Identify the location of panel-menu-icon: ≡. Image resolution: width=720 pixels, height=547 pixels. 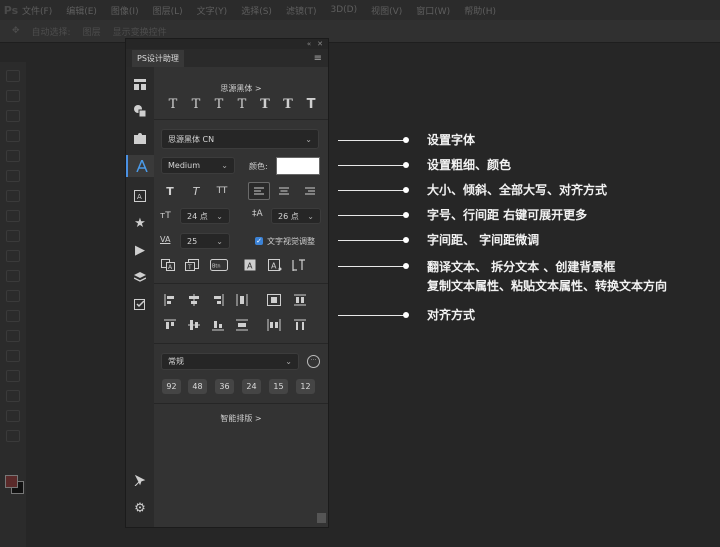
(318, 58).